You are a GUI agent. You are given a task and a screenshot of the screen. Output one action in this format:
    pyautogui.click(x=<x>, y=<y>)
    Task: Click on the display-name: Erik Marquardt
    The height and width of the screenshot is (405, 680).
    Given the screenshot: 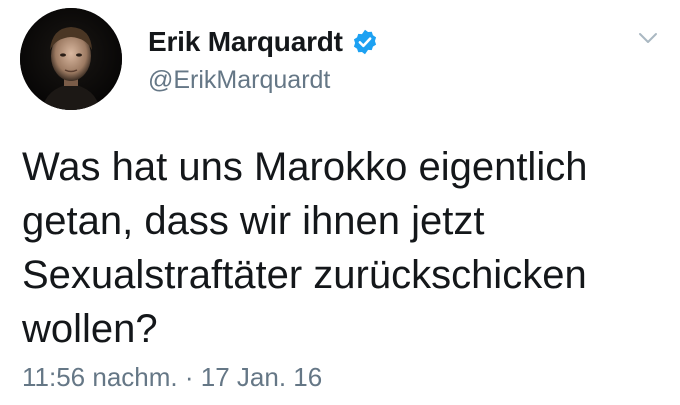 What is the action you would take?
    pyautogui.click(x=245, y=42)
    